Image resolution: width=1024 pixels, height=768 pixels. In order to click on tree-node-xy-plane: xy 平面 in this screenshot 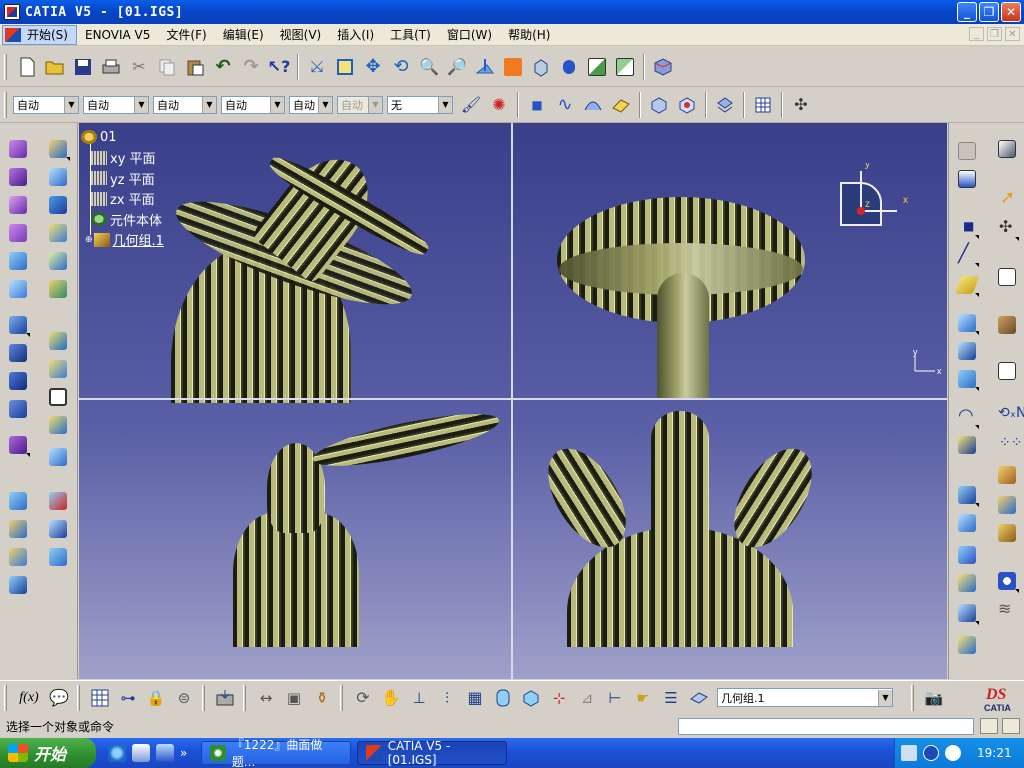, I will do `click(122, 158)`.